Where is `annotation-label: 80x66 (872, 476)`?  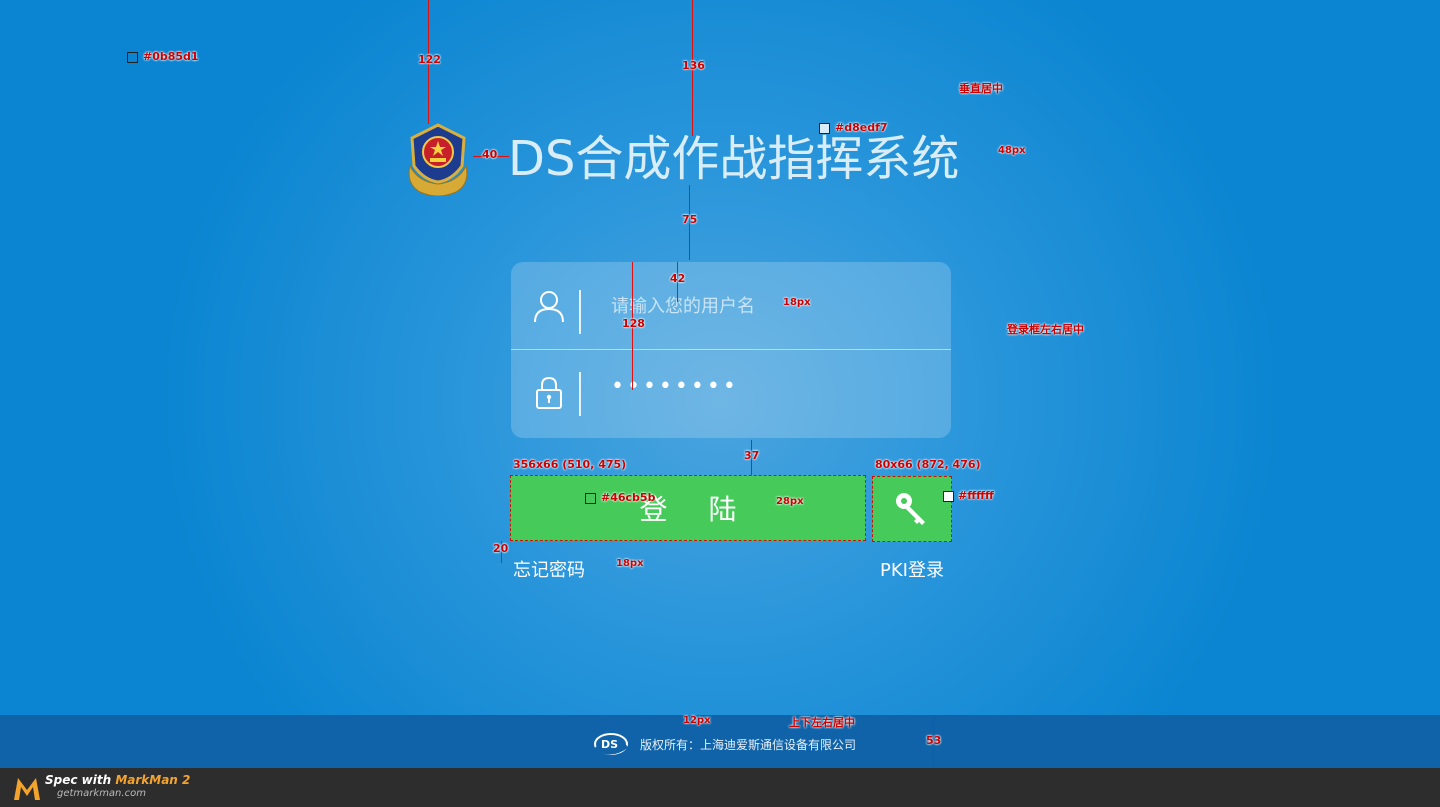
annotation-label: 80x66 (872, 476) is located at coordinates (928, 464).